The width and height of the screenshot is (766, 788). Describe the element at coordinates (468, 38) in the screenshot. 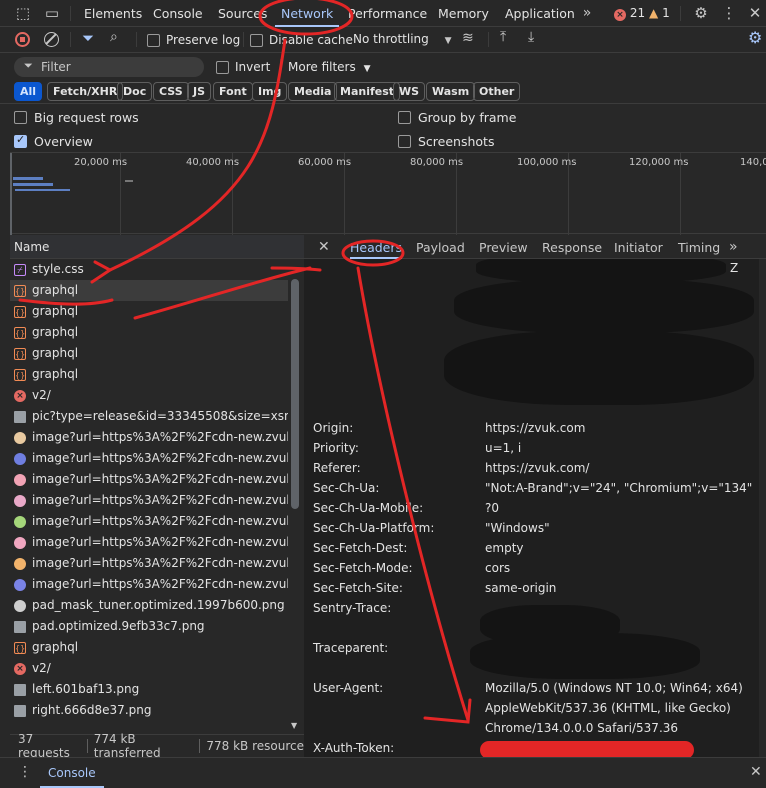

I see `network-conditions-wifi-icon: ≋` at that location.